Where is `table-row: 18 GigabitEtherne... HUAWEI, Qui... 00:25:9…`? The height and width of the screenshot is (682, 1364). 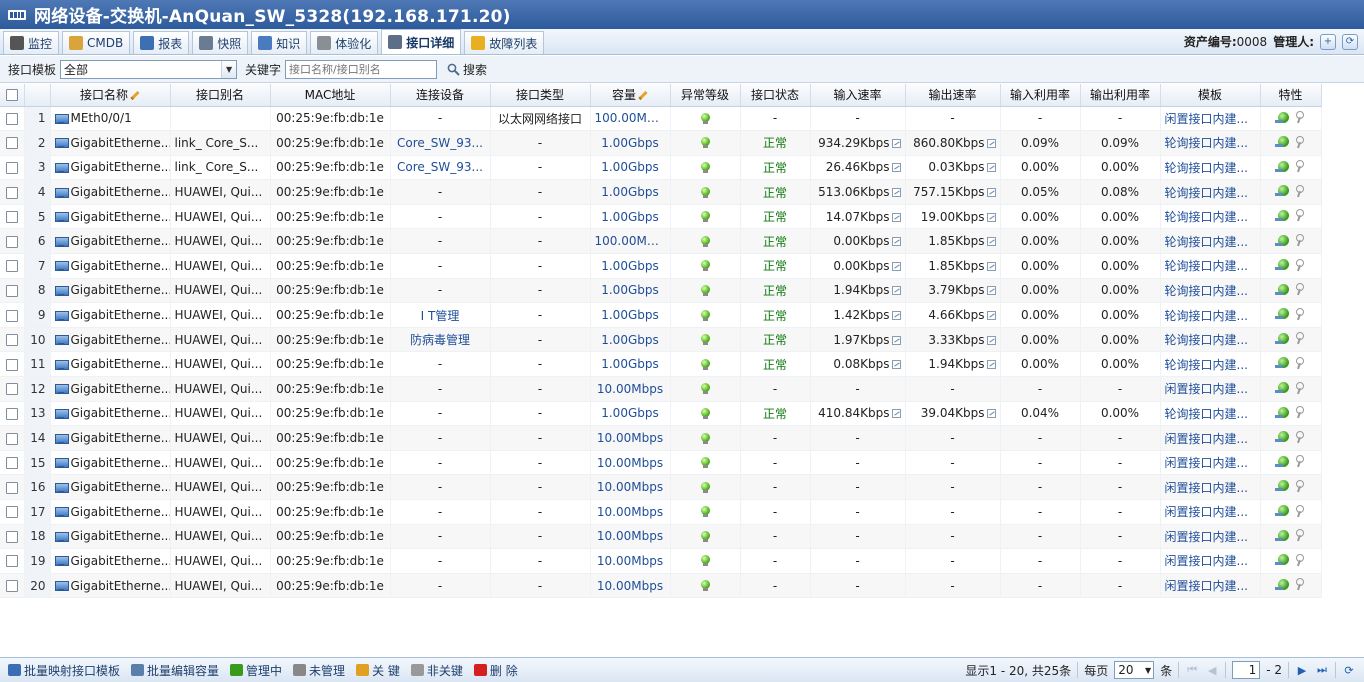
table-row: 18 GigabitEtherne... HUAWEI, Qui... 00:25:9… is located at coordinates (661, 537).